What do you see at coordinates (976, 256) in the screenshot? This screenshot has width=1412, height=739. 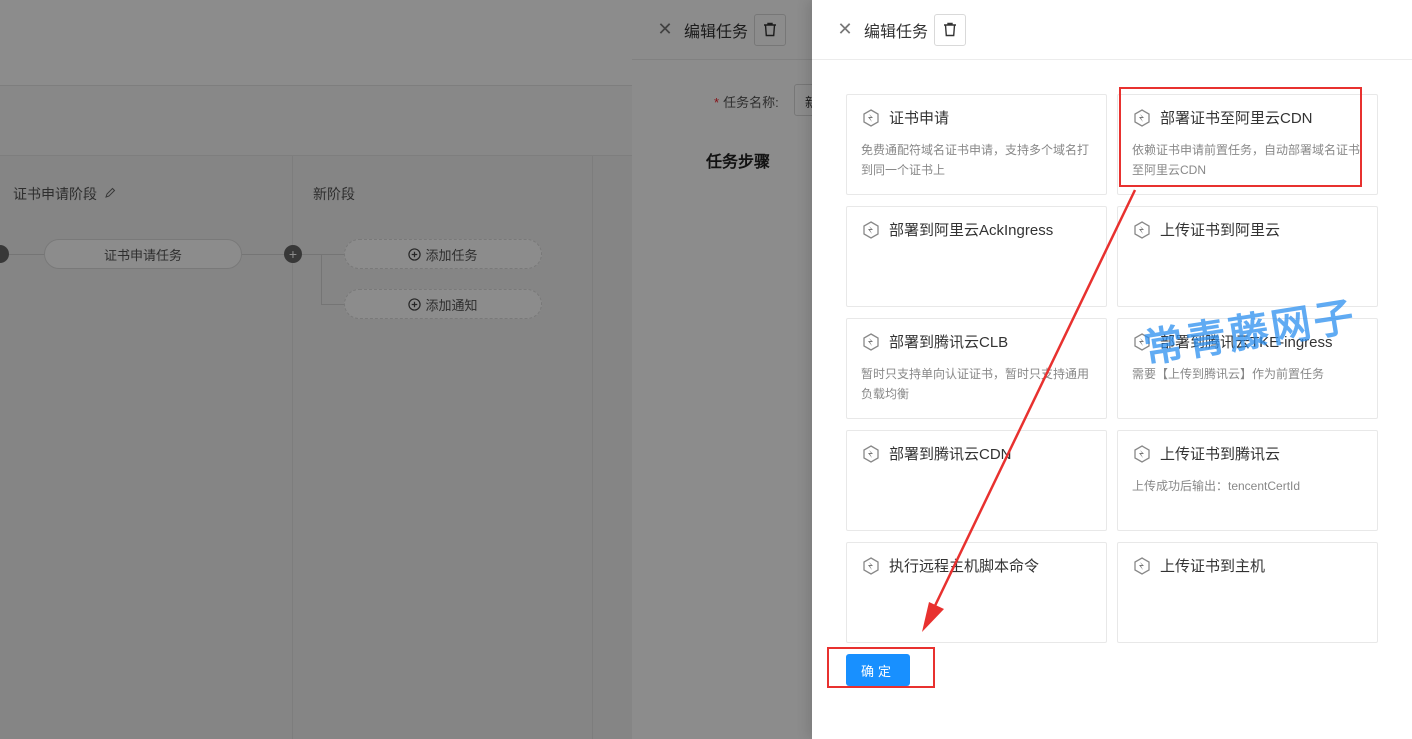 I see `plugin-card: 部署到阿里云AckIngress` at bounding box center [976, 256].